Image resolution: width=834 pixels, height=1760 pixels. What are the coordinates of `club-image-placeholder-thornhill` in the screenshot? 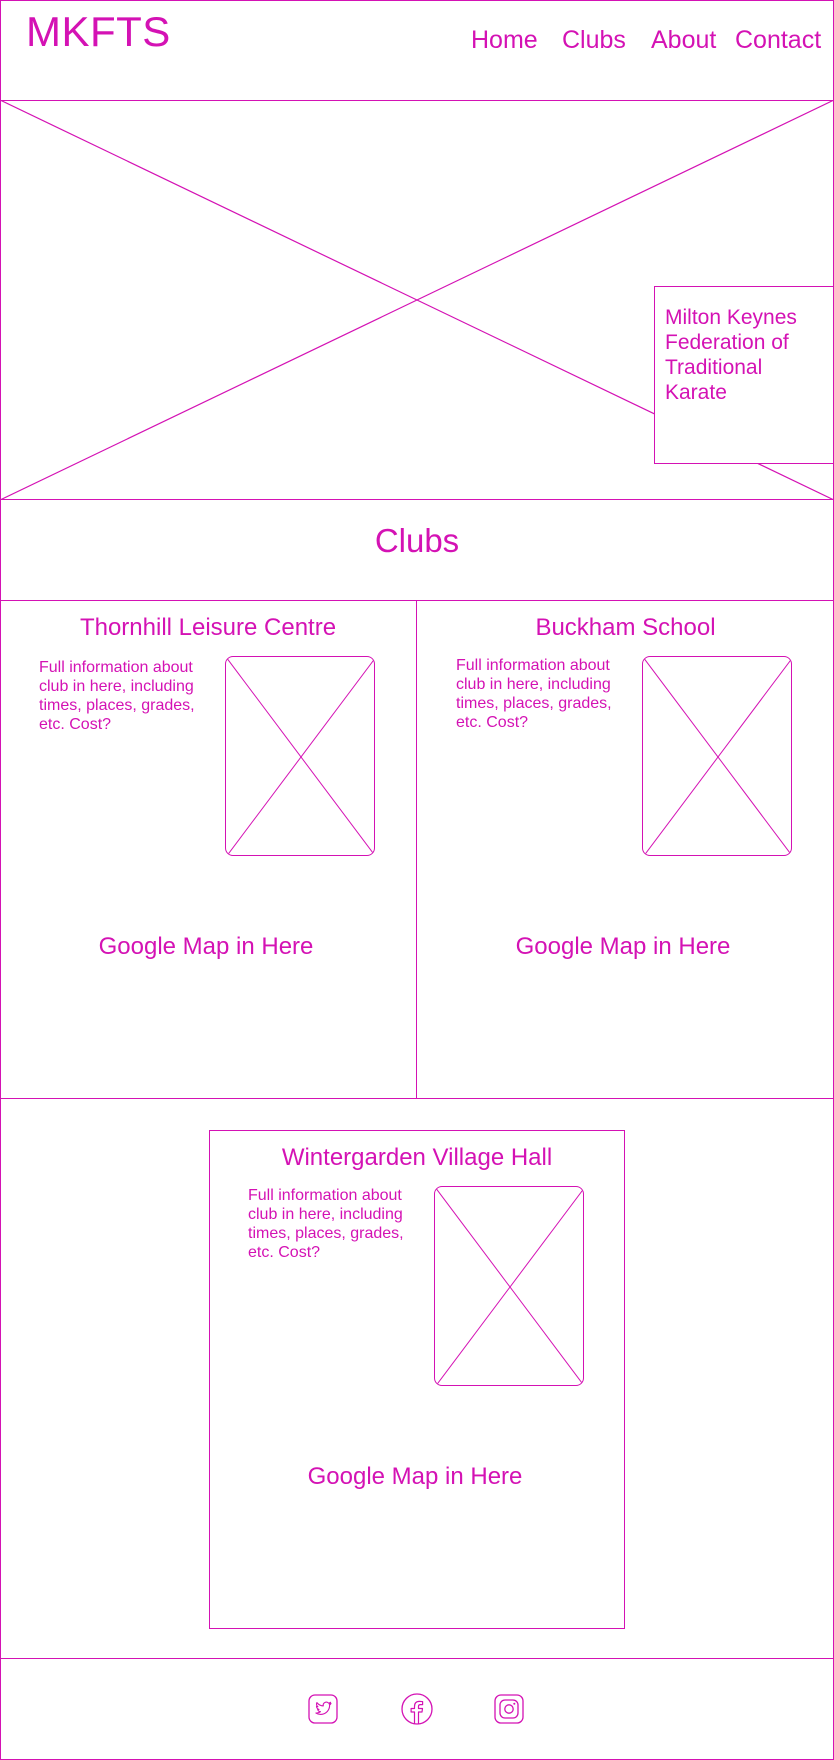 It's located at (300, 756).